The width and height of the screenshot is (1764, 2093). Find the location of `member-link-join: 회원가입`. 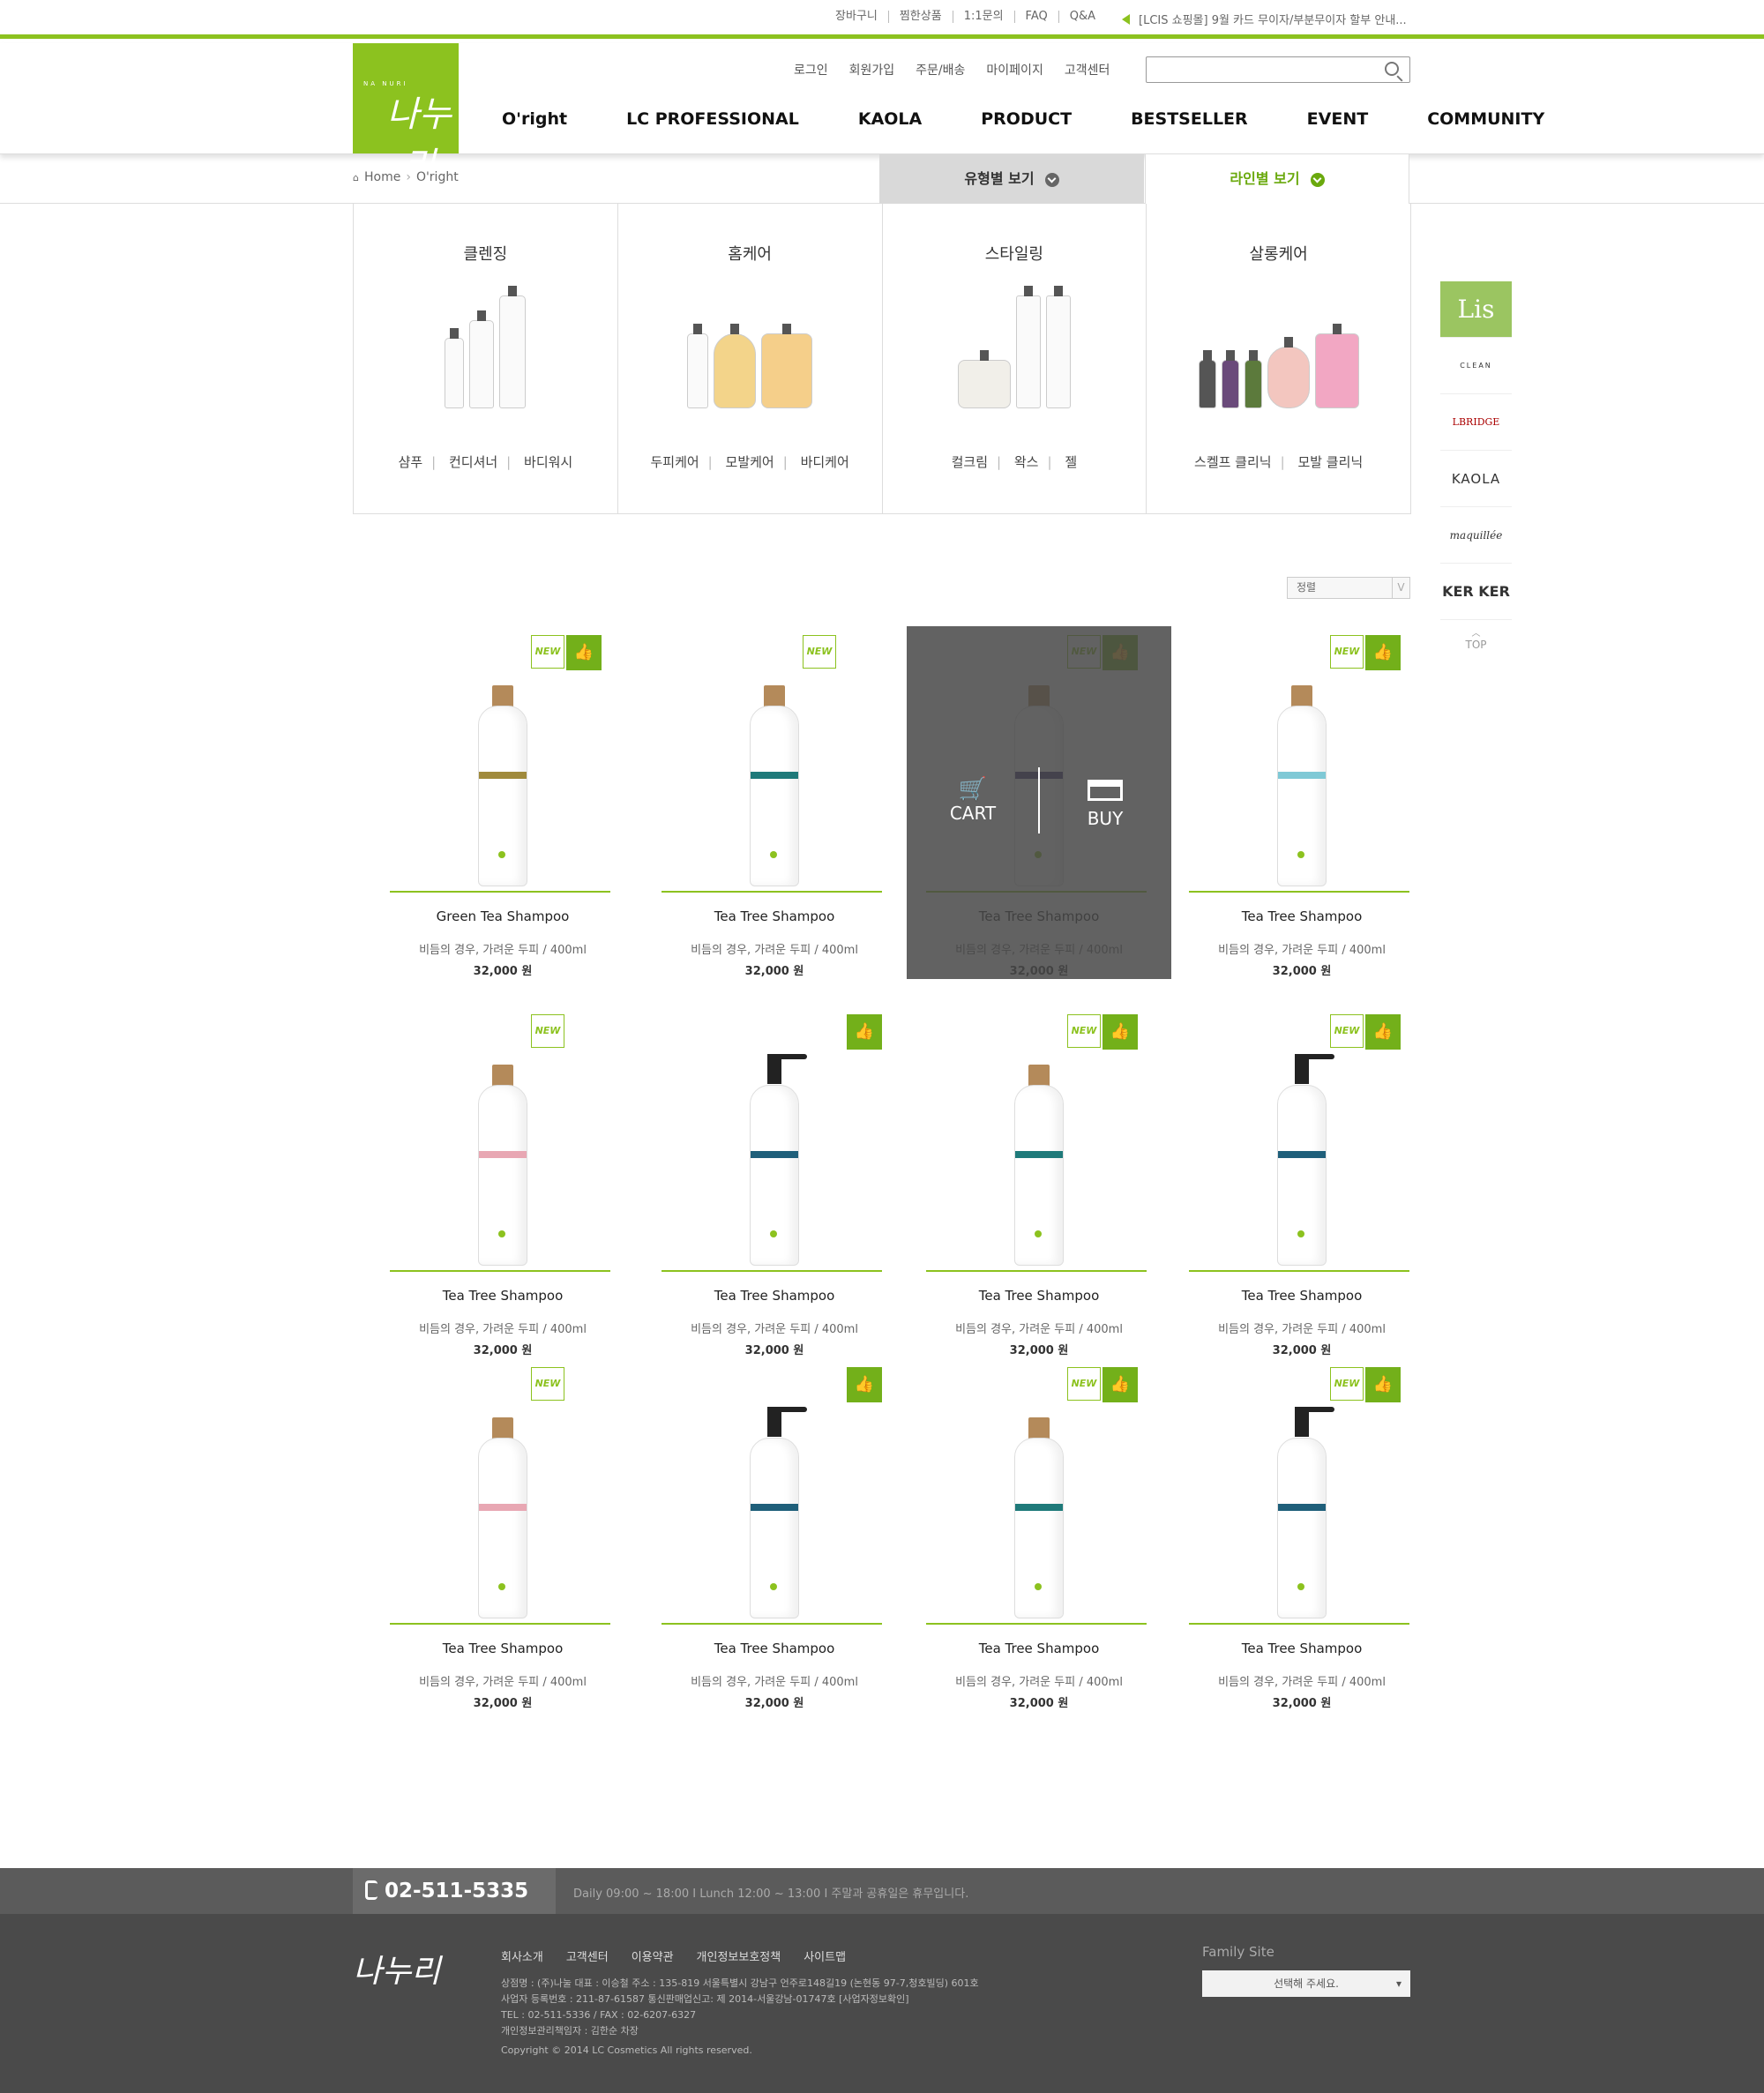

member-link-join: 회원가입 is located at coordinates (872, 69).